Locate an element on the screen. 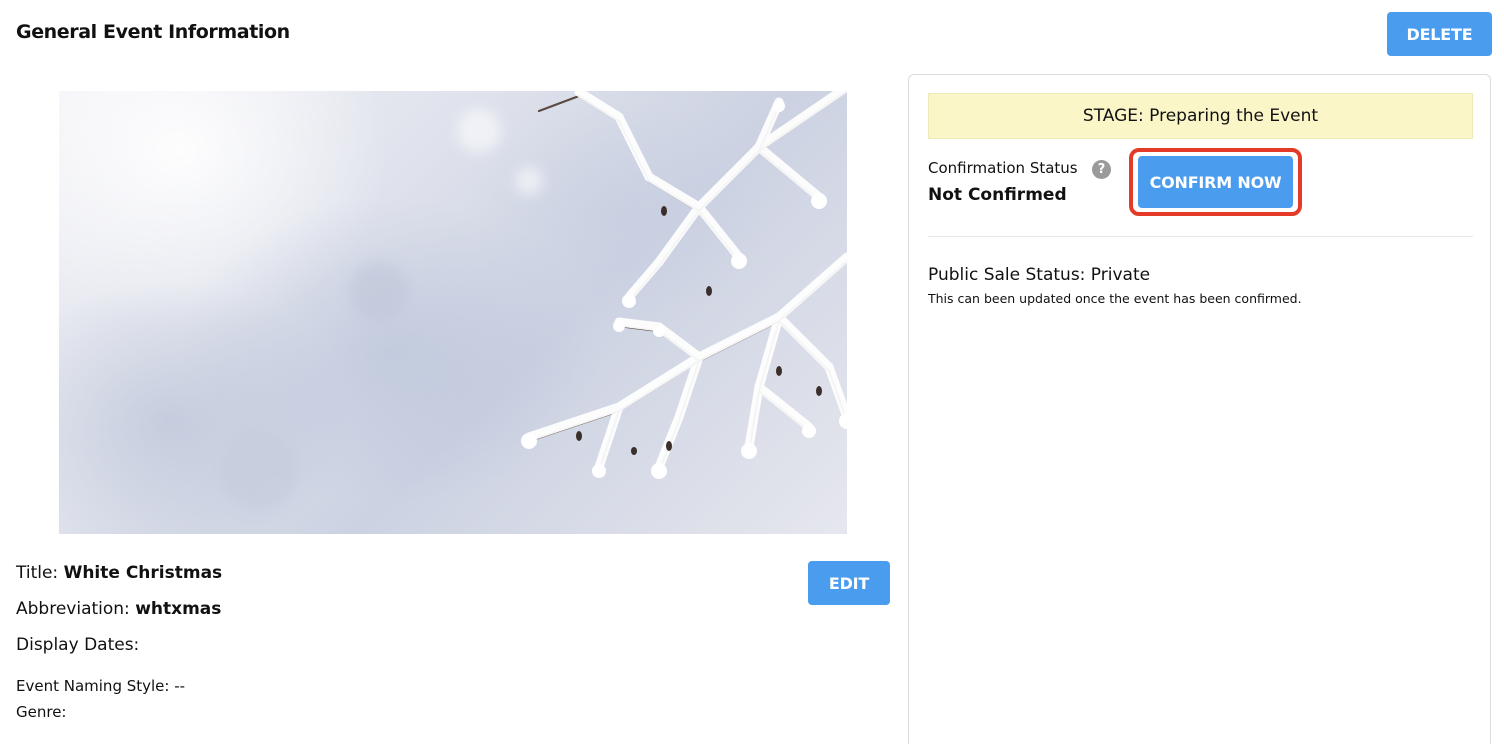  page-title: General Event Information is located at coordinates (153, 32).